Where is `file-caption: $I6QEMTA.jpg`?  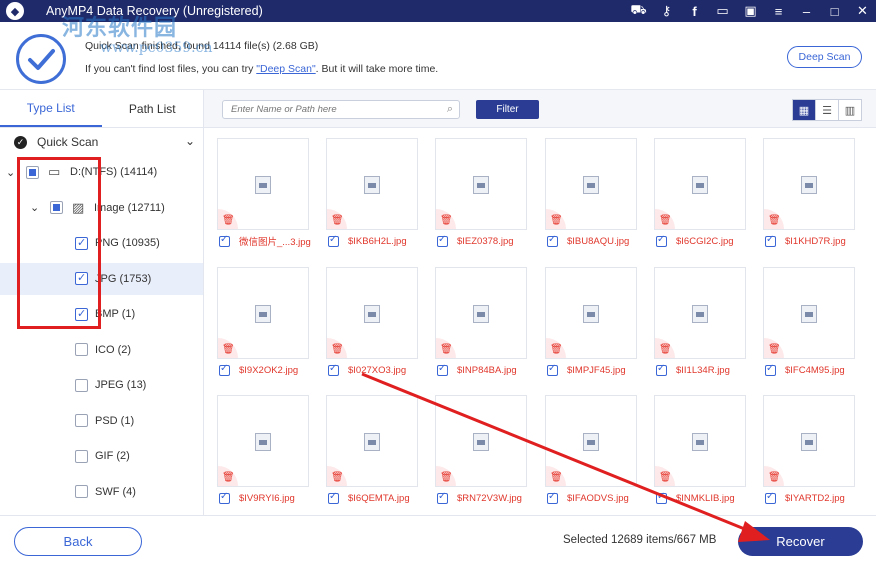
file-caption: $I6QEMTA.jpg is located at coordinates (369, 498).